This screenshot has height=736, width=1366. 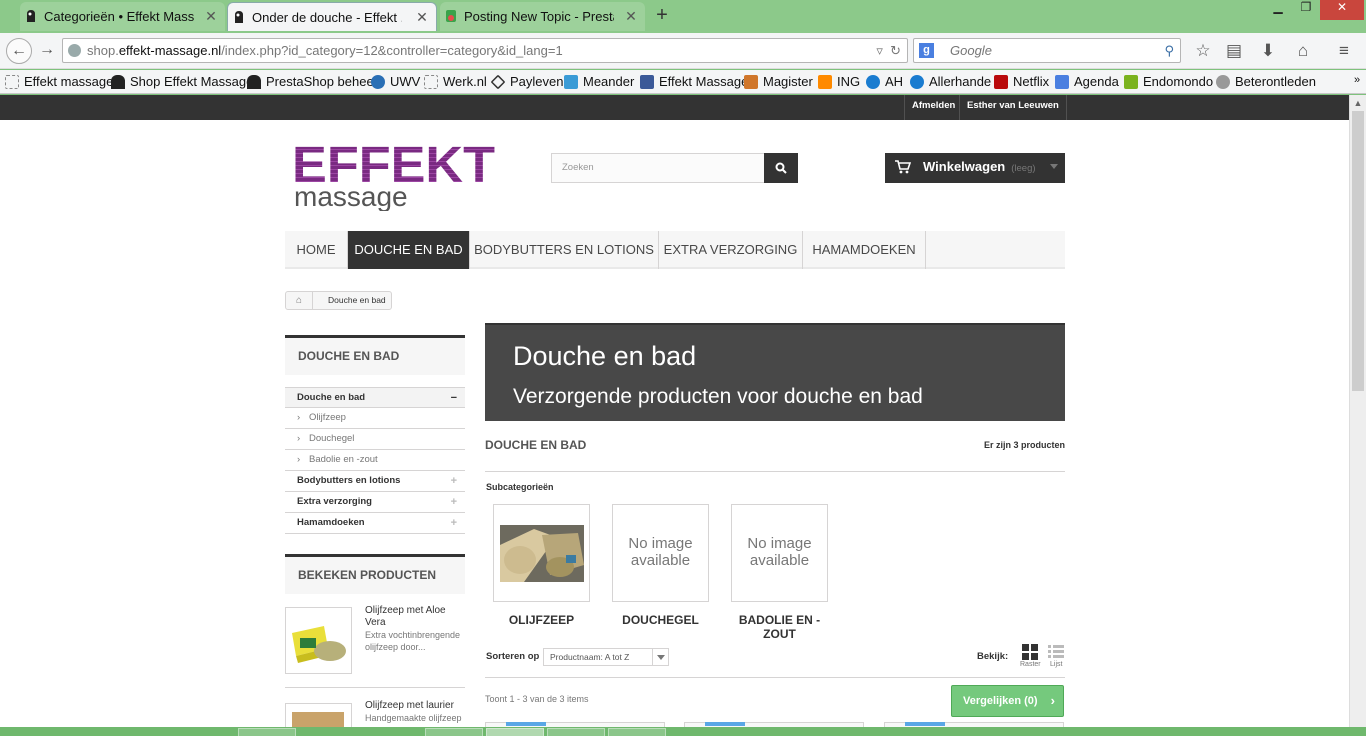 What do you see at coordinates (541, 620) in the screenshot?
I see `subcategory-name: OLIJFZEEP` at bounding box center [541, 620].